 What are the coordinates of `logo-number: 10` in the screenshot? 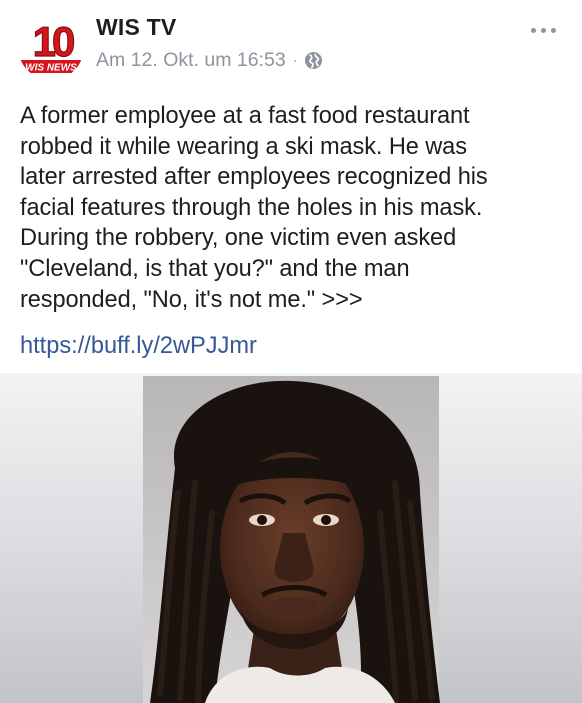 It's located at (53, 41).